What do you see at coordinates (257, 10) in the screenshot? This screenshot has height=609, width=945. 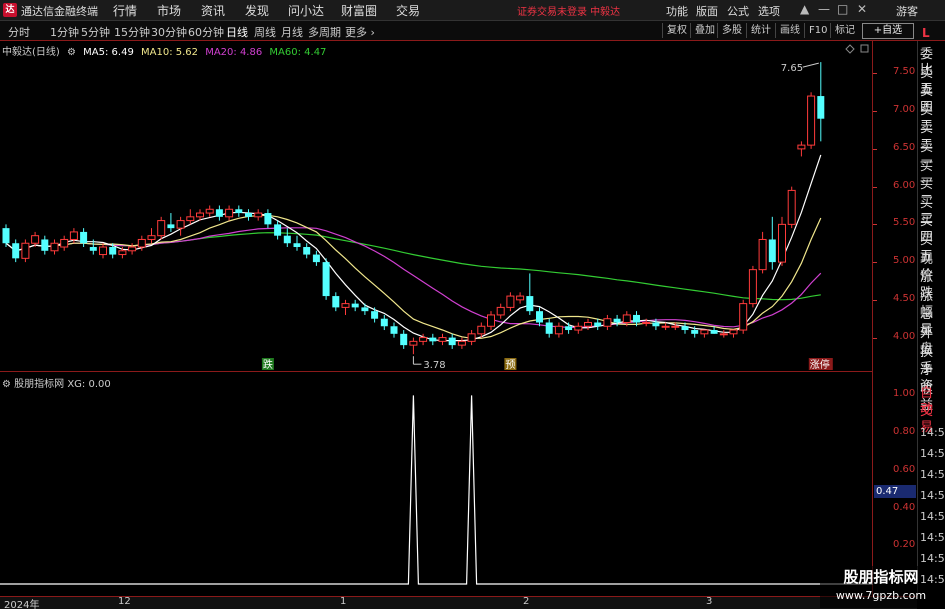 I see `menu-discover: 发现` at bounding box center [257, 10].